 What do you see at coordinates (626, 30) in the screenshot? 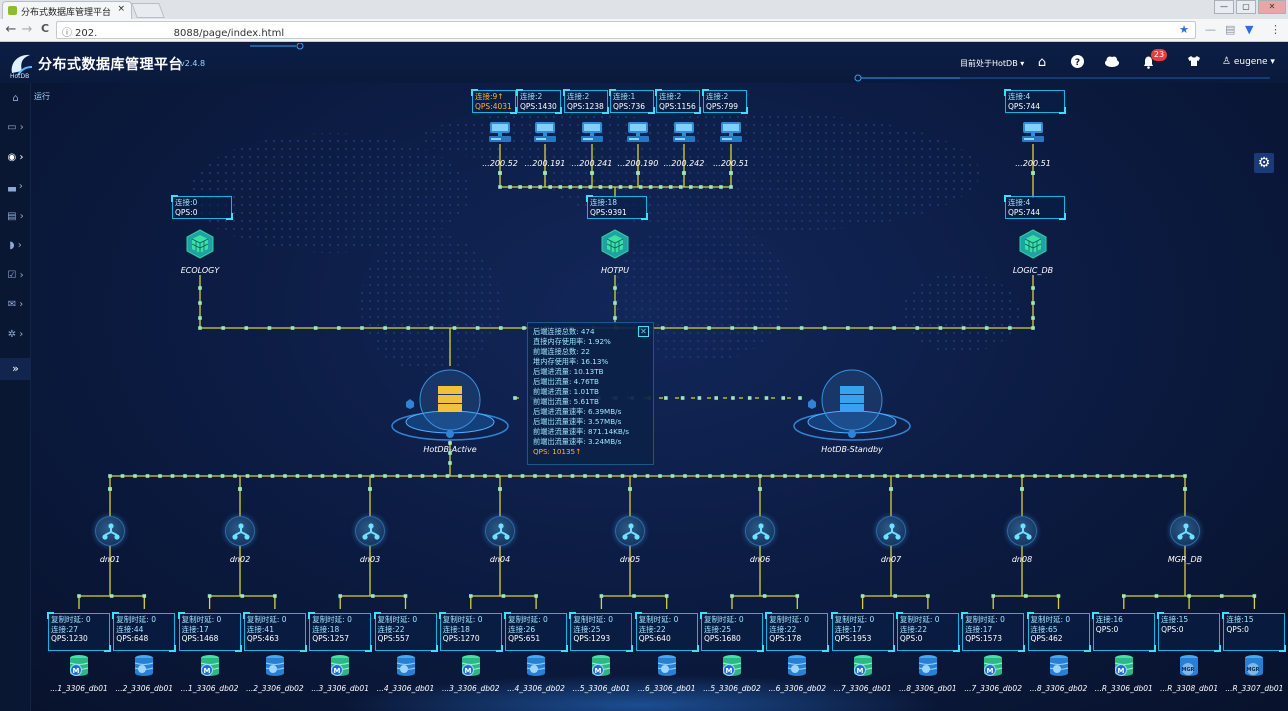
I see `url-input: ⓘ 202. 8088/page/index.html ★` at bounding box center [626, 30].